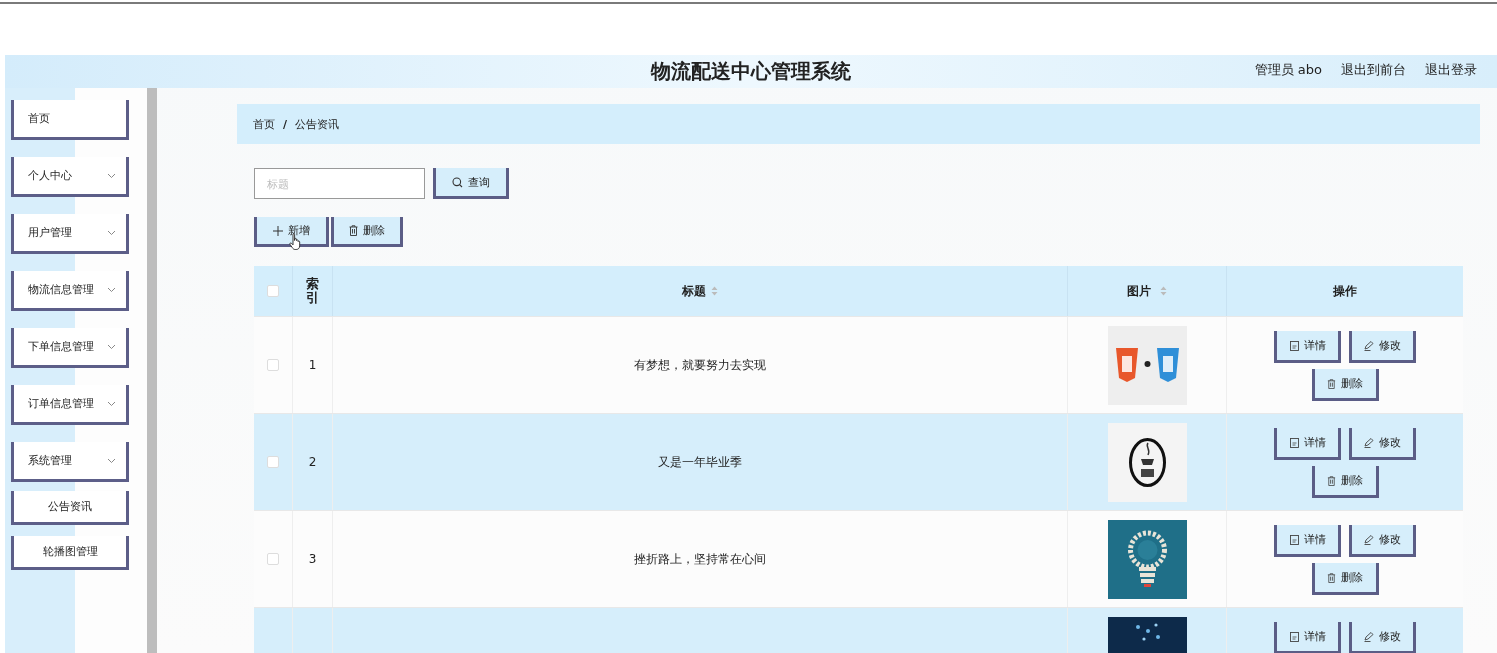 Image resolution: width=1497 pixels, height=653 pixels. What do you see at coordinates (1451, 69) in the screenshot?
I see `header-link: 退出登录` at bounding box center [1451, 69].